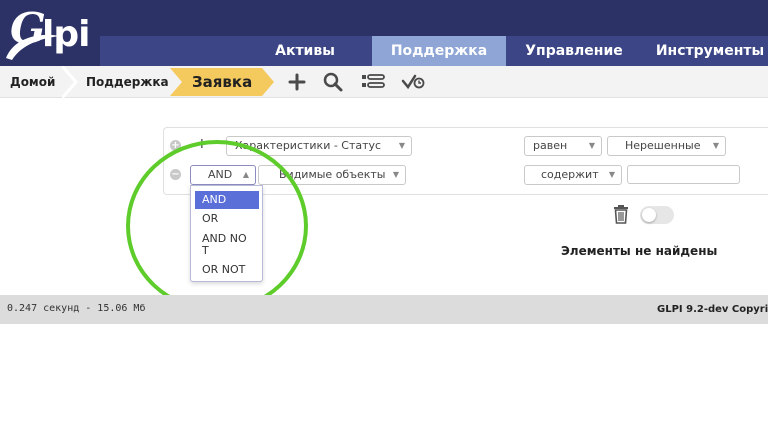 The width and height of the screenshot is (768, 445). I want to click on operator-select-row2: содержит ▼, so click(573, 175).